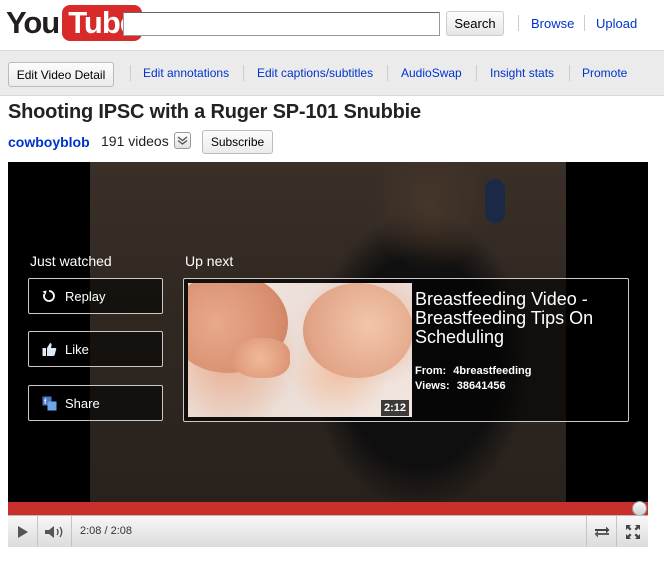 This screenshot has width=664, height=577. I want to click on subscribe-button: Subscribe, so click(237, 142).